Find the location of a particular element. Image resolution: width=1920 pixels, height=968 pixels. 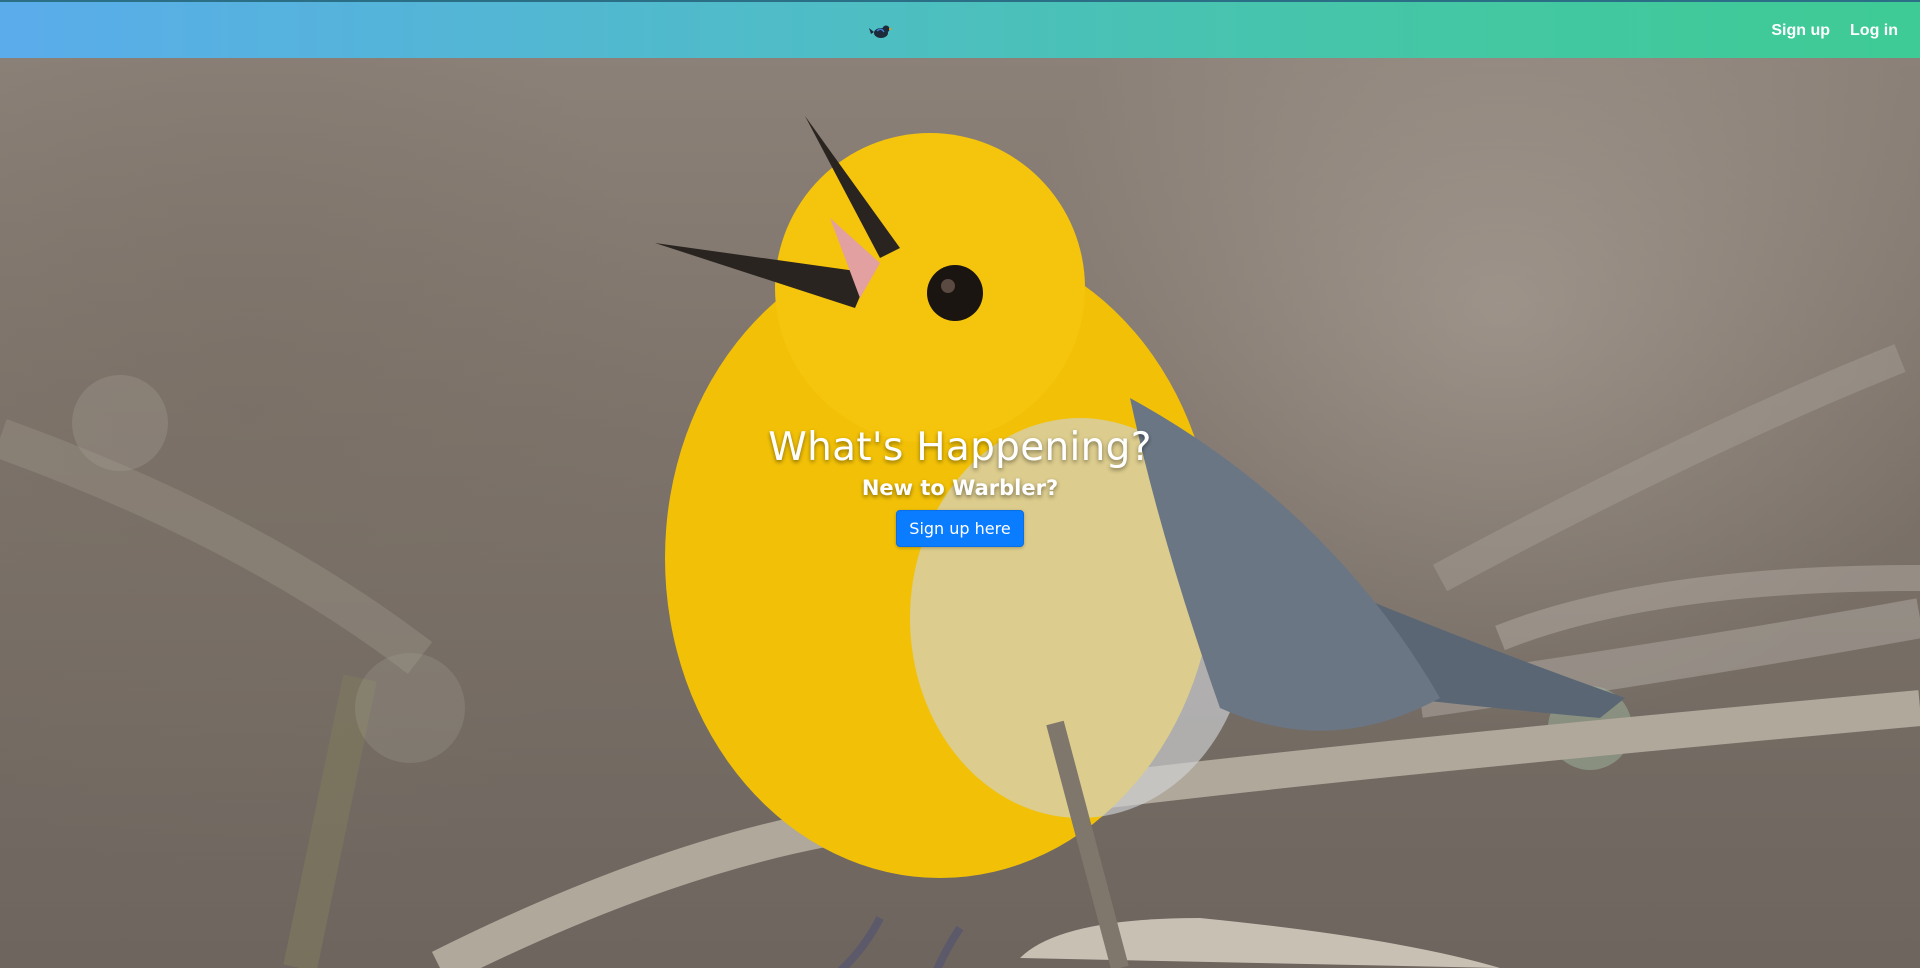

nav-links: Sign up Log in is located at coordinates (1834, 31).